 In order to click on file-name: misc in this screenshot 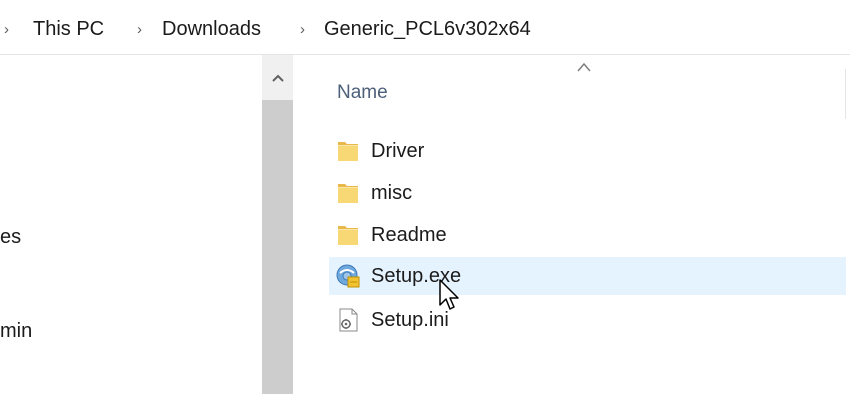, I will do `click(392, 193)`.